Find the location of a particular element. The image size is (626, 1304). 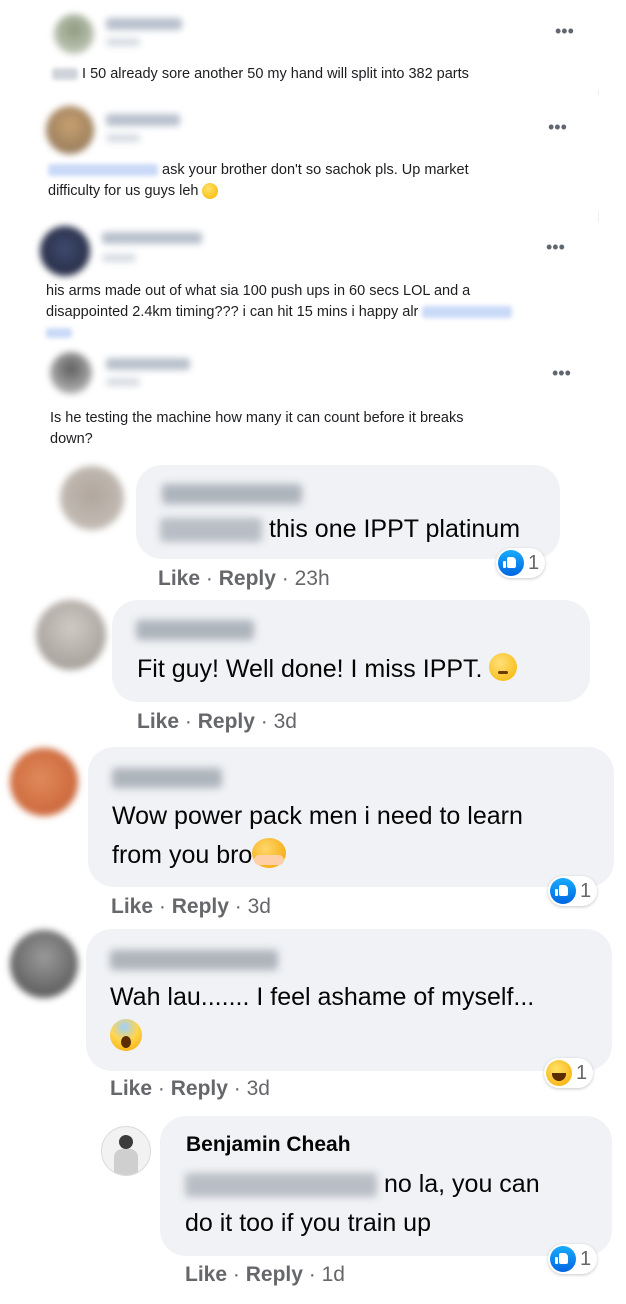

comment-text-body: this one IPPT platinum is located at coordinates (394, 529).